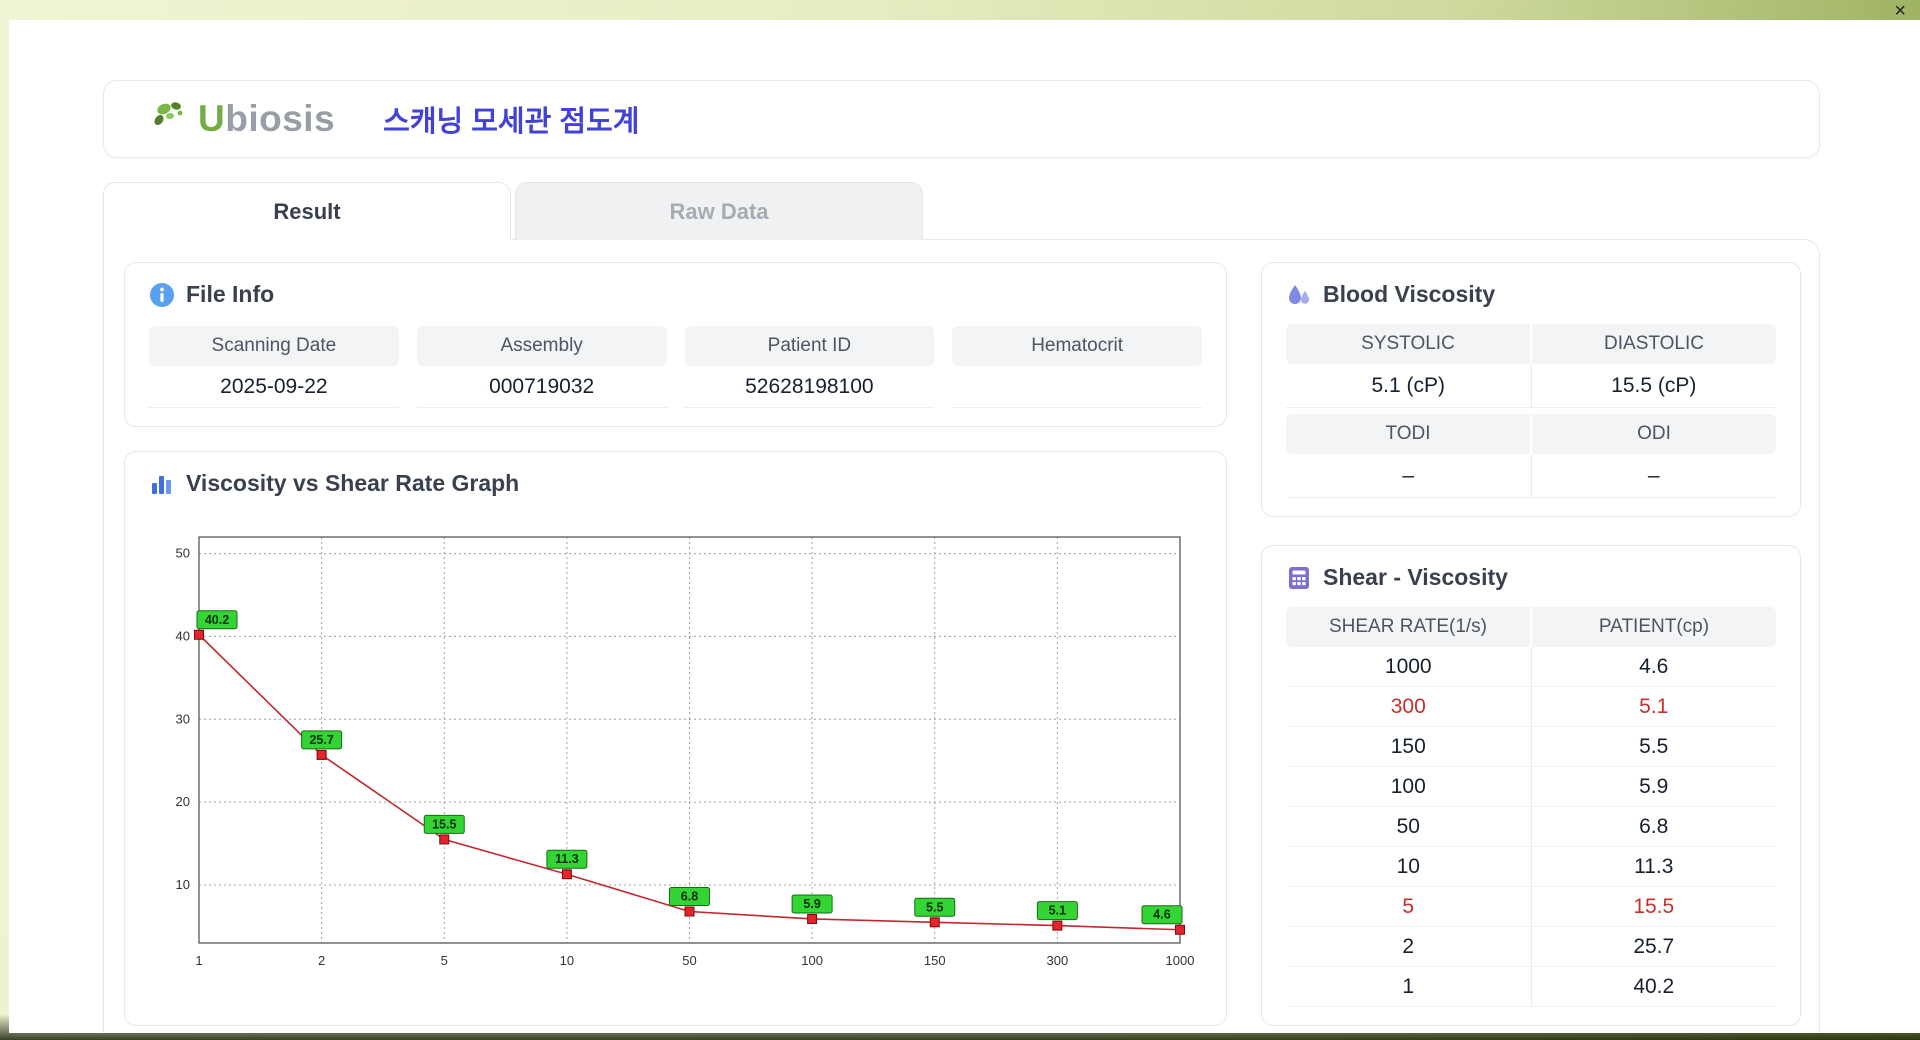  I want to click on droplet-icon, so click(1299, 294).